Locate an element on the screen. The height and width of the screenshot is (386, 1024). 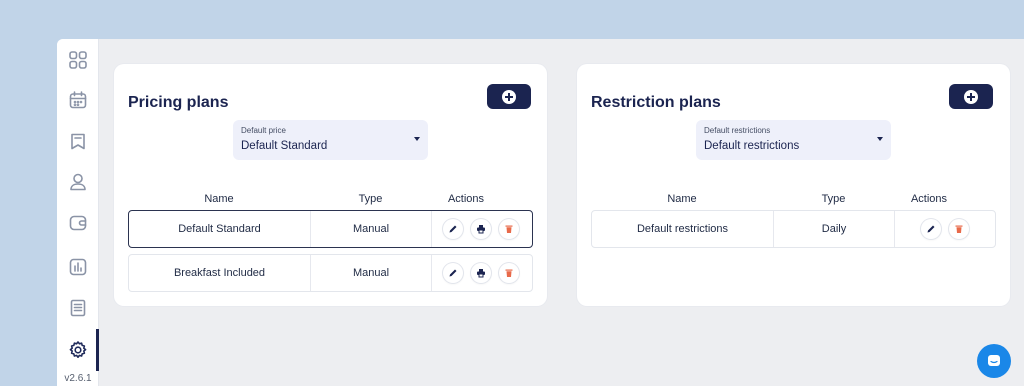
default-restrictions-value: Default restrictions is located at coordinates (752, 146).